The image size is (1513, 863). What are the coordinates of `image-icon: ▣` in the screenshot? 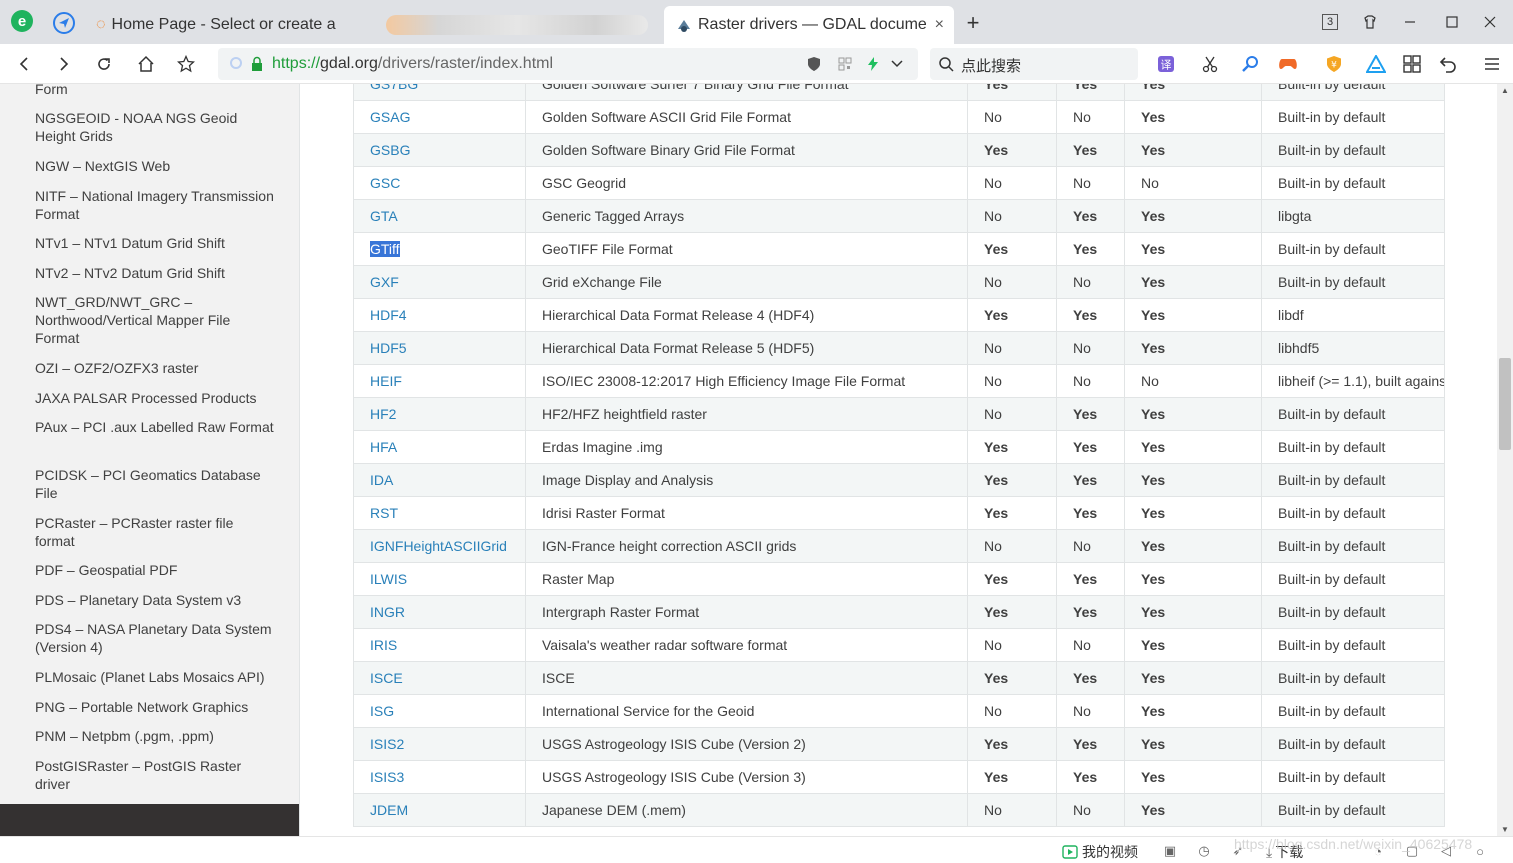 It's located at (1170, 851).